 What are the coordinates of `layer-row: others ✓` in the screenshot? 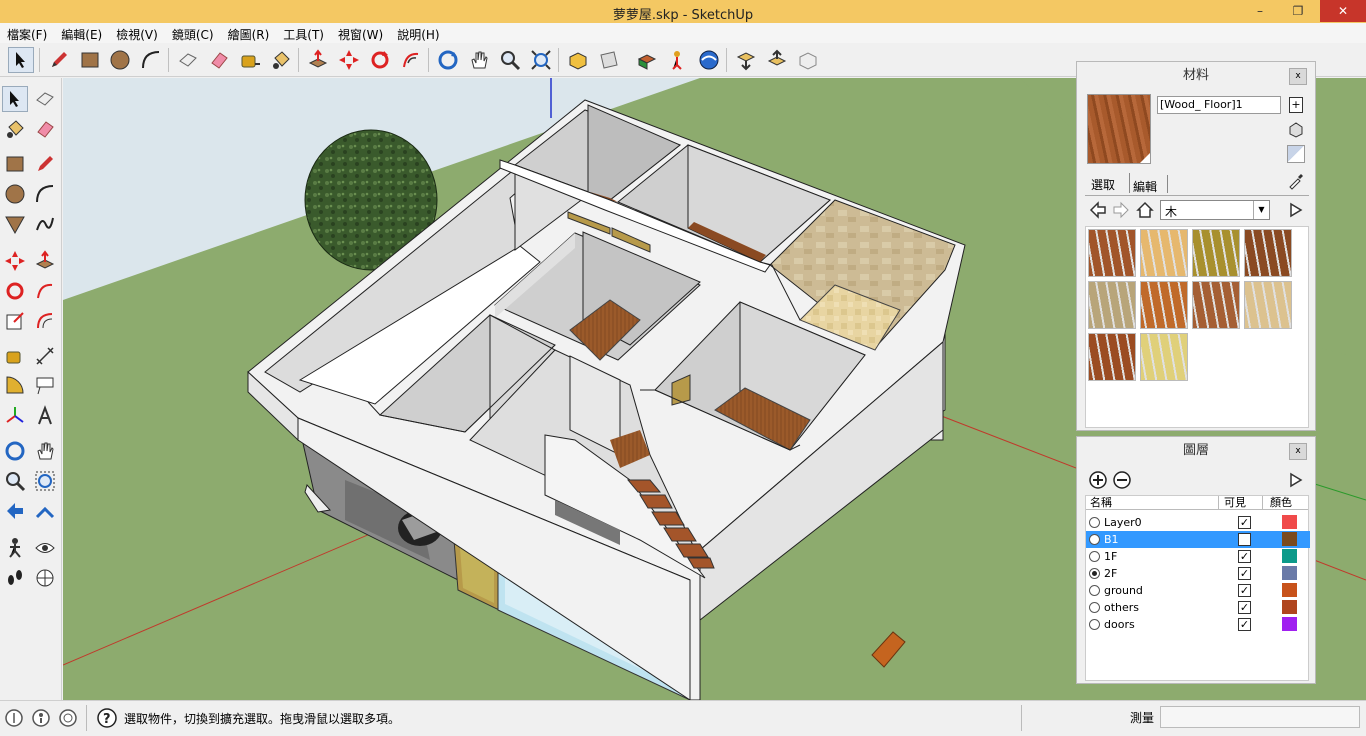 It's located at (1198, 607).